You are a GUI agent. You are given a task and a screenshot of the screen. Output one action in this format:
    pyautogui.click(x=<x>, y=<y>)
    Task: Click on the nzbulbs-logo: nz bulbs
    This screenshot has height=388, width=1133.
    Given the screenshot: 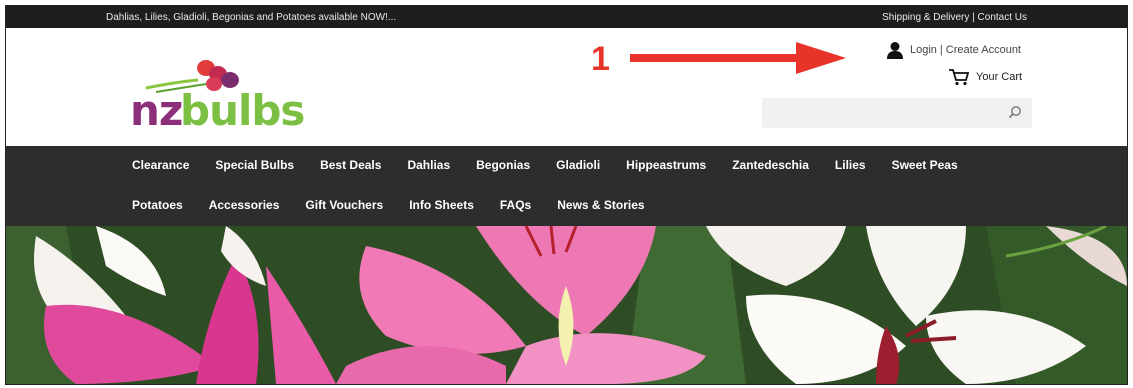 What is the action you would take?
    pyautogui.click(x=226, y=98)
    